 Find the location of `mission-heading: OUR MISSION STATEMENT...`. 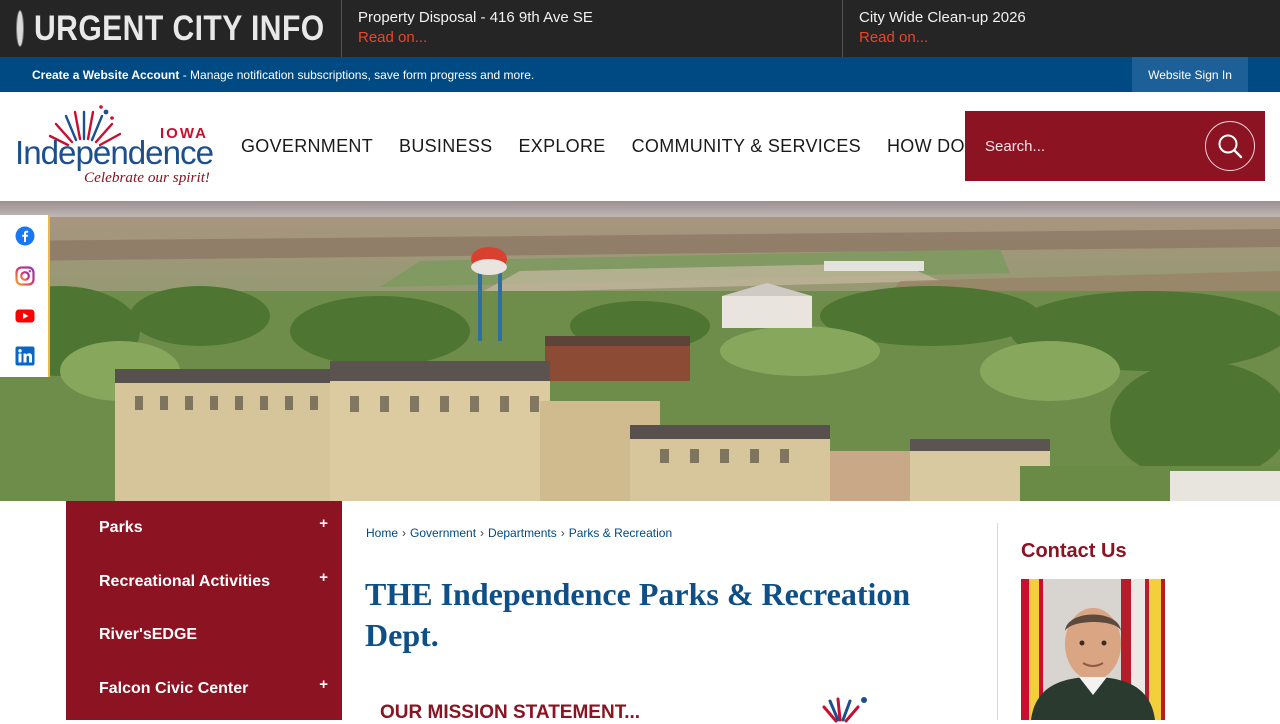

mission-heading: OUR MISSION STATEMENT... is located at coordinates (510, 712).